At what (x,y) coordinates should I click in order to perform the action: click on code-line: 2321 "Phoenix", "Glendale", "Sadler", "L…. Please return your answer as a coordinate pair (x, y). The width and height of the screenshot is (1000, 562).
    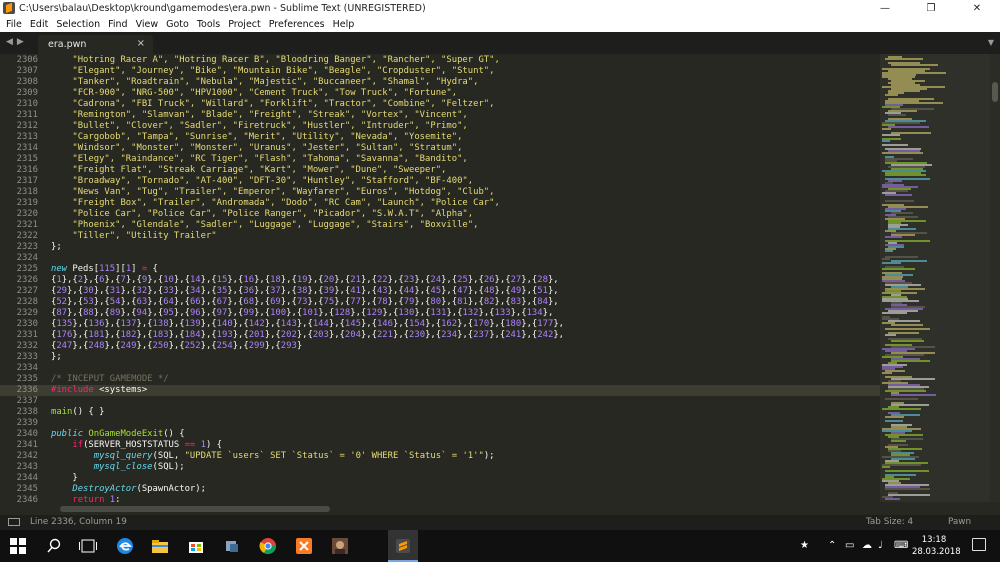
    Looking at the image, I should click on (239, 225).